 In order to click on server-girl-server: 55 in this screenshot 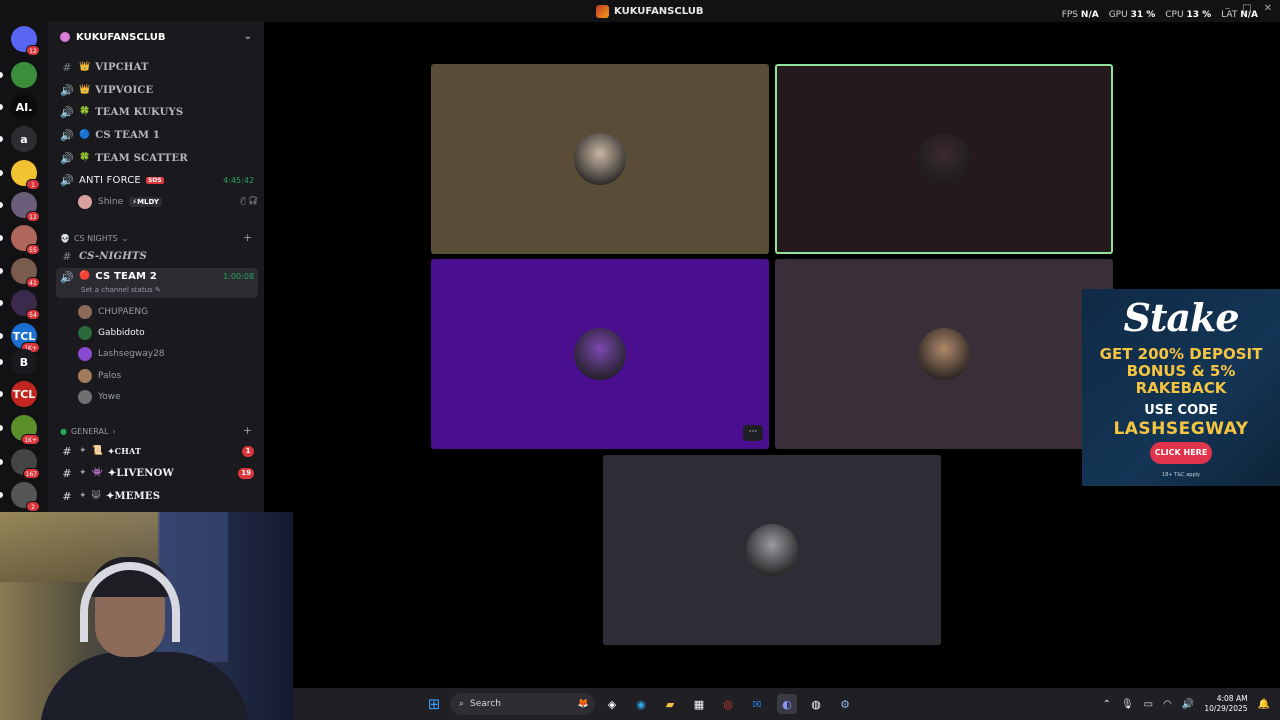, I will do `click(25, 240)`.